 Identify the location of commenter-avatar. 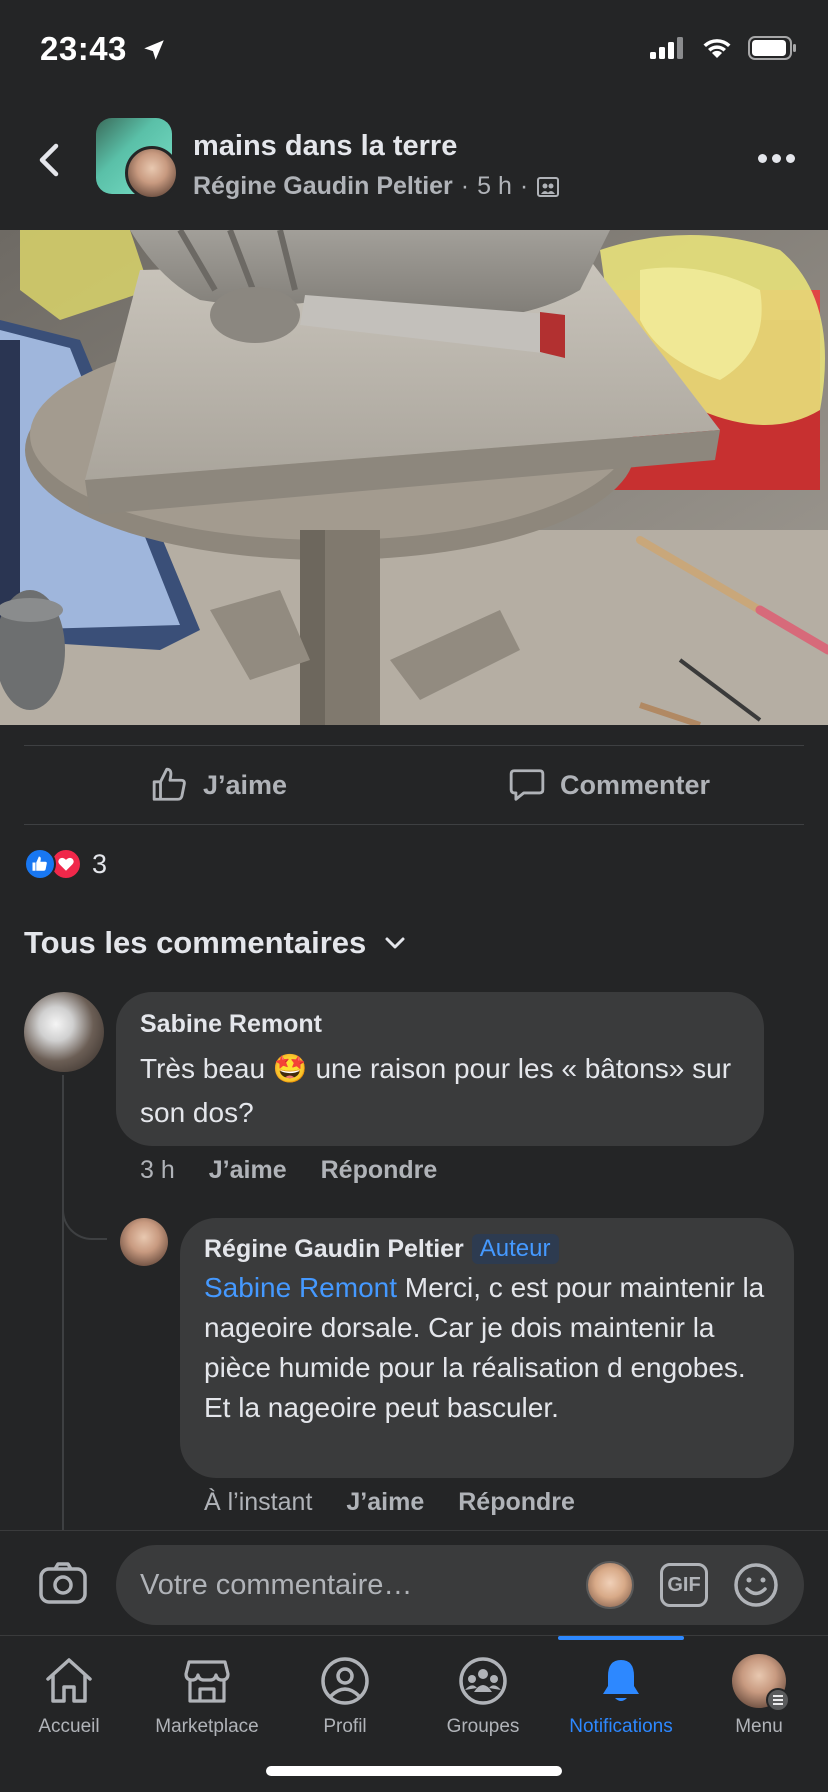
(64, 1032).